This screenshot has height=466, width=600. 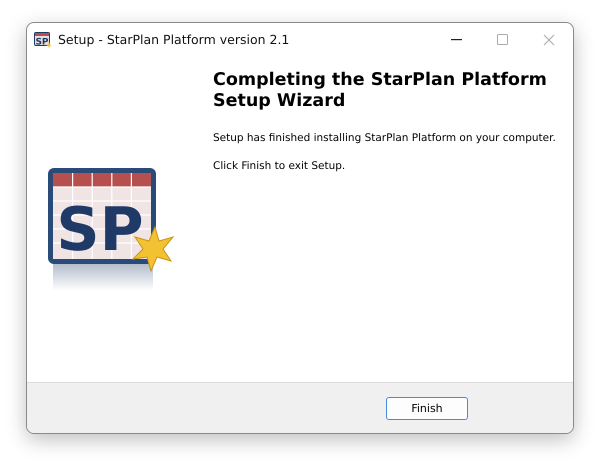 I want to click on finish-button: Finish, so click(x=427, y=408).